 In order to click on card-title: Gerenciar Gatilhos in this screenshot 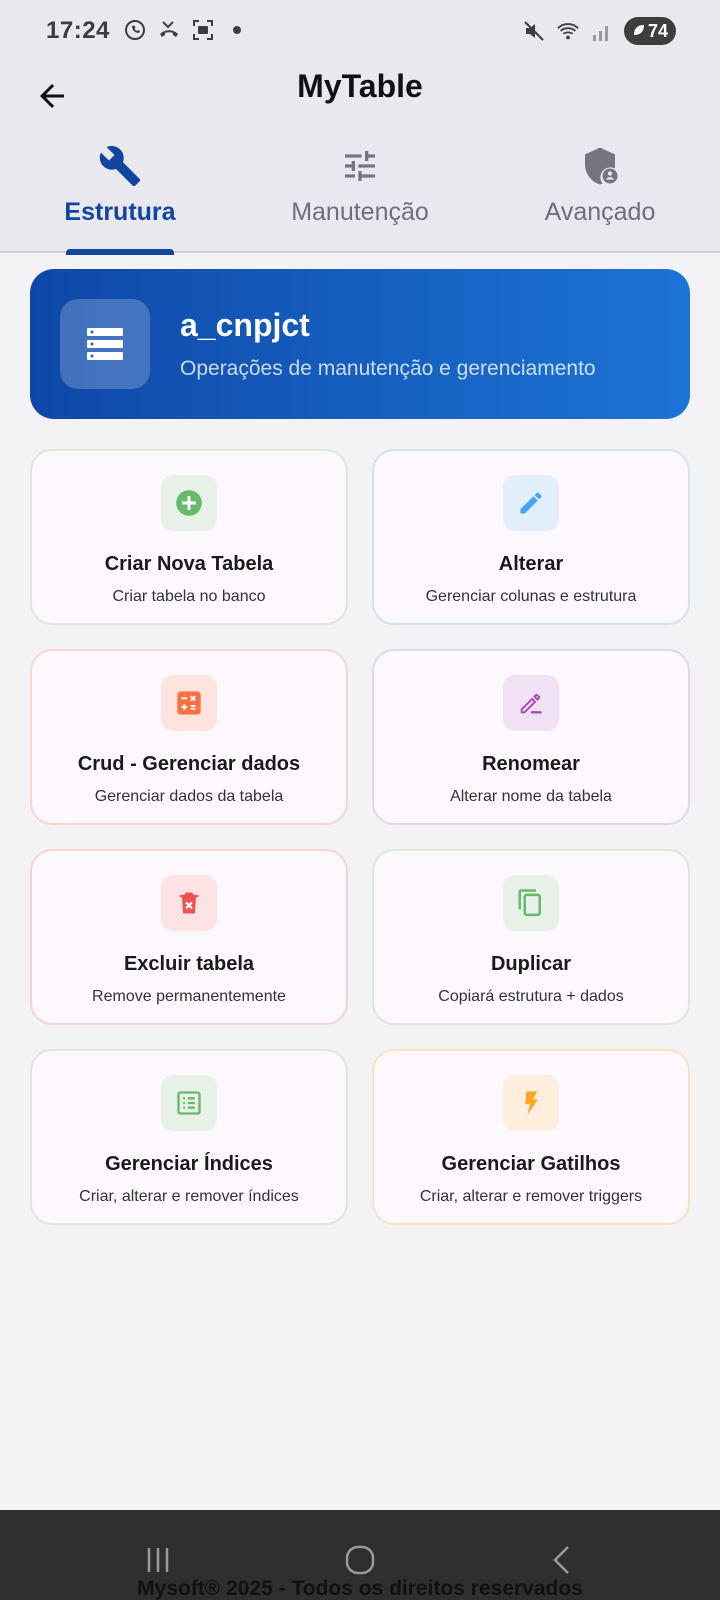, I will do `click(531, 1164)`.